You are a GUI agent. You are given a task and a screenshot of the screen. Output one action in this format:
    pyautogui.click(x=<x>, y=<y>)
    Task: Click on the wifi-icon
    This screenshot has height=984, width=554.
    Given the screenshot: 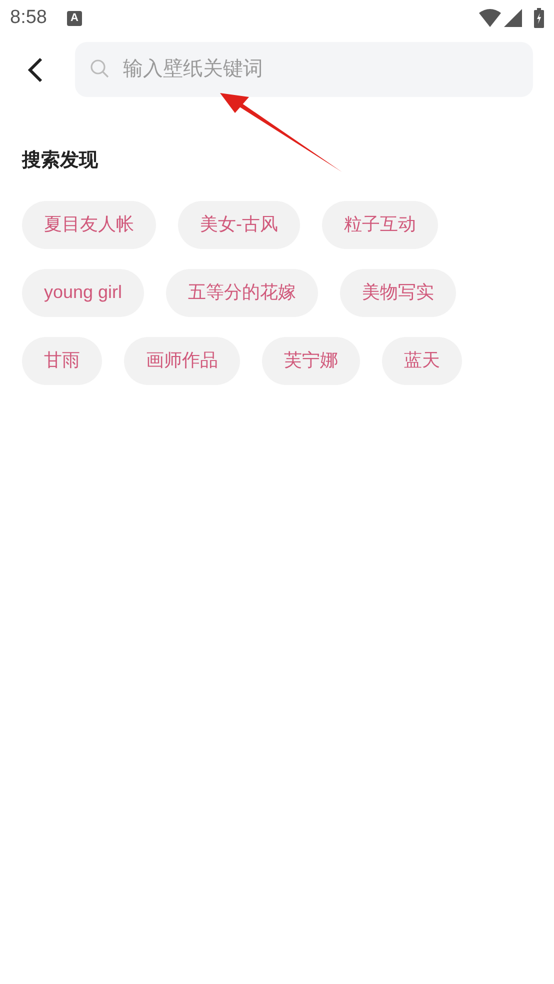 What is the action you would take?
    pyautogui.click(x=490, y=18)
    